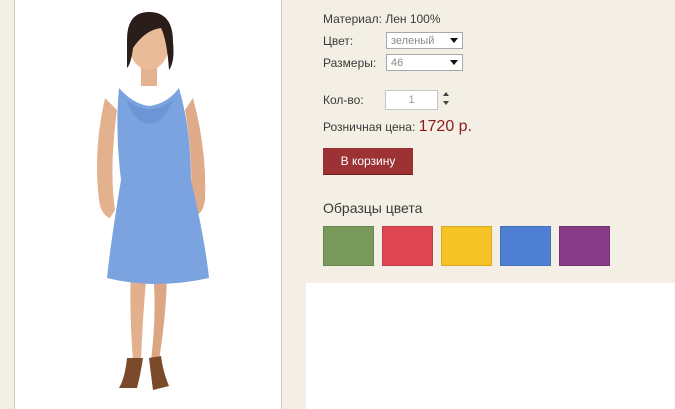 This screenshot has height=409, width=675. What do you see at coordinates (338, 41) in the screenshot?
I see `color-label: Цвет:` at bounding box center [338, 41].